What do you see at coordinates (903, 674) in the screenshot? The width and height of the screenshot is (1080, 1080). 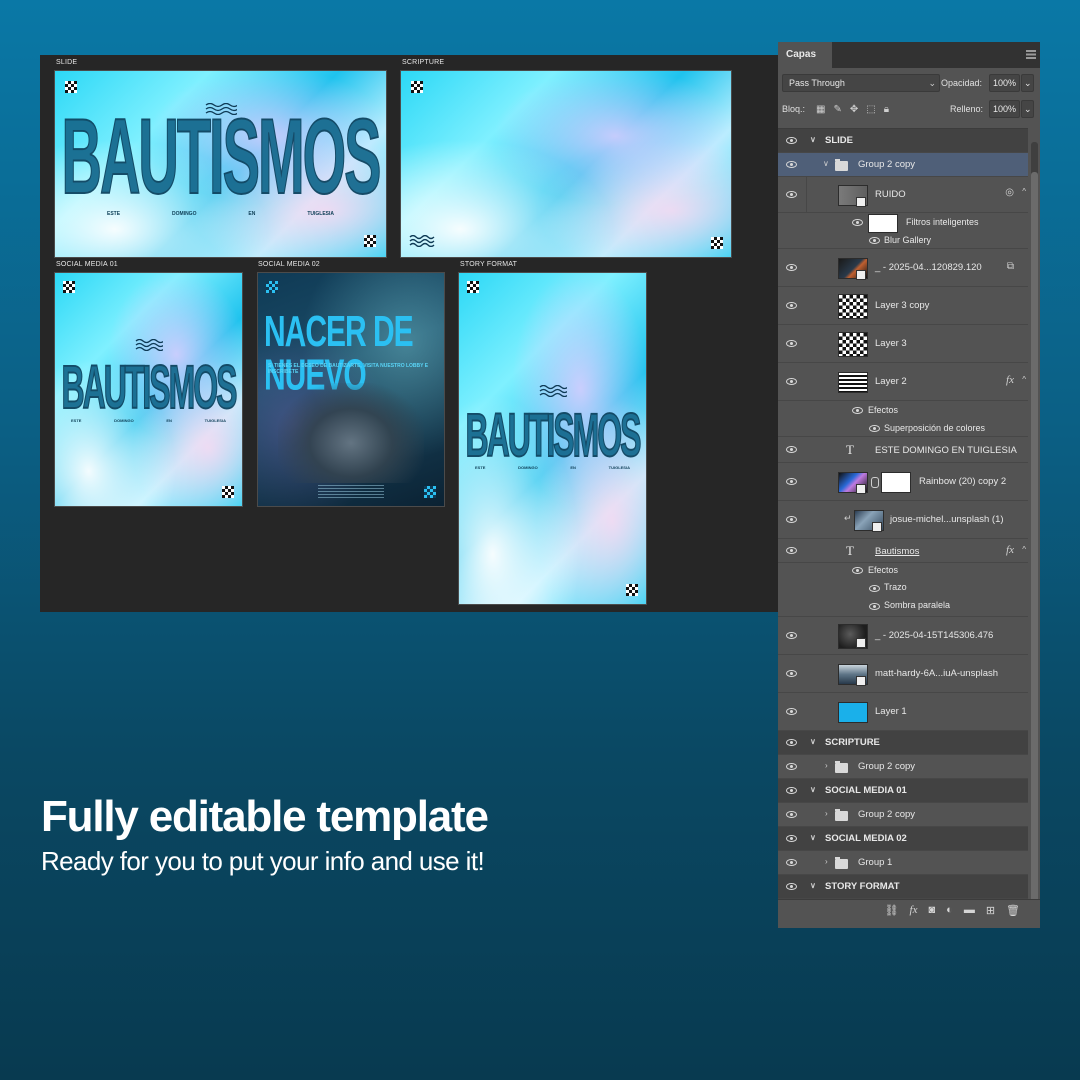 I see `layer-row-matt-hardy: matt-hardy-6A...iuA-unsplash` at bounding box center [903, 674].